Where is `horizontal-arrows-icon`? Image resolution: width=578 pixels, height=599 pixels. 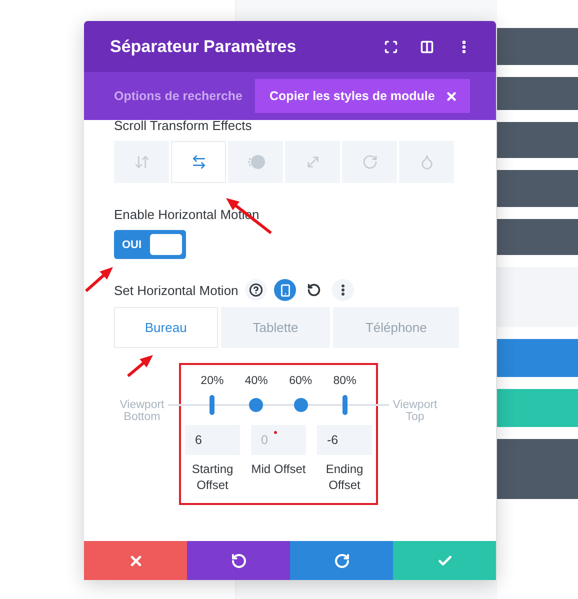 horizontal-arrows-icon is located at coordinates (198, 162).